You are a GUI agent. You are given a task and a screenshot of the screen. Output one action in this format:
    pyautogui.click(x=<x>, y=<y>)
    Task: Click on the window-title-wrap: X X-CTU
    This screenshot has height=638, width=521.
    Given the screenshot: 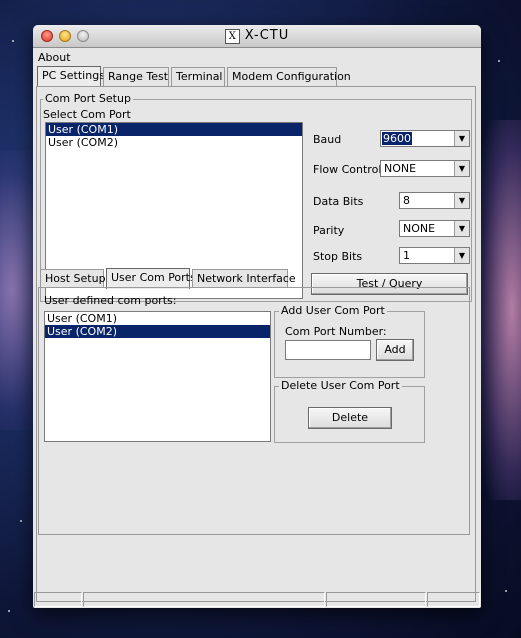 What is the action you would take?
    pyautogui.click(x=257, y=36)
    